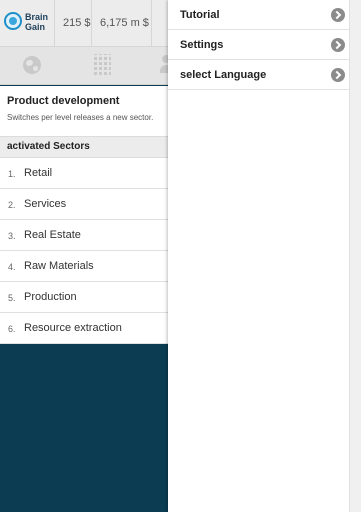  Describe the element at coordinates (13, 21) in the screenshot. I see `brain-icon` at that location.